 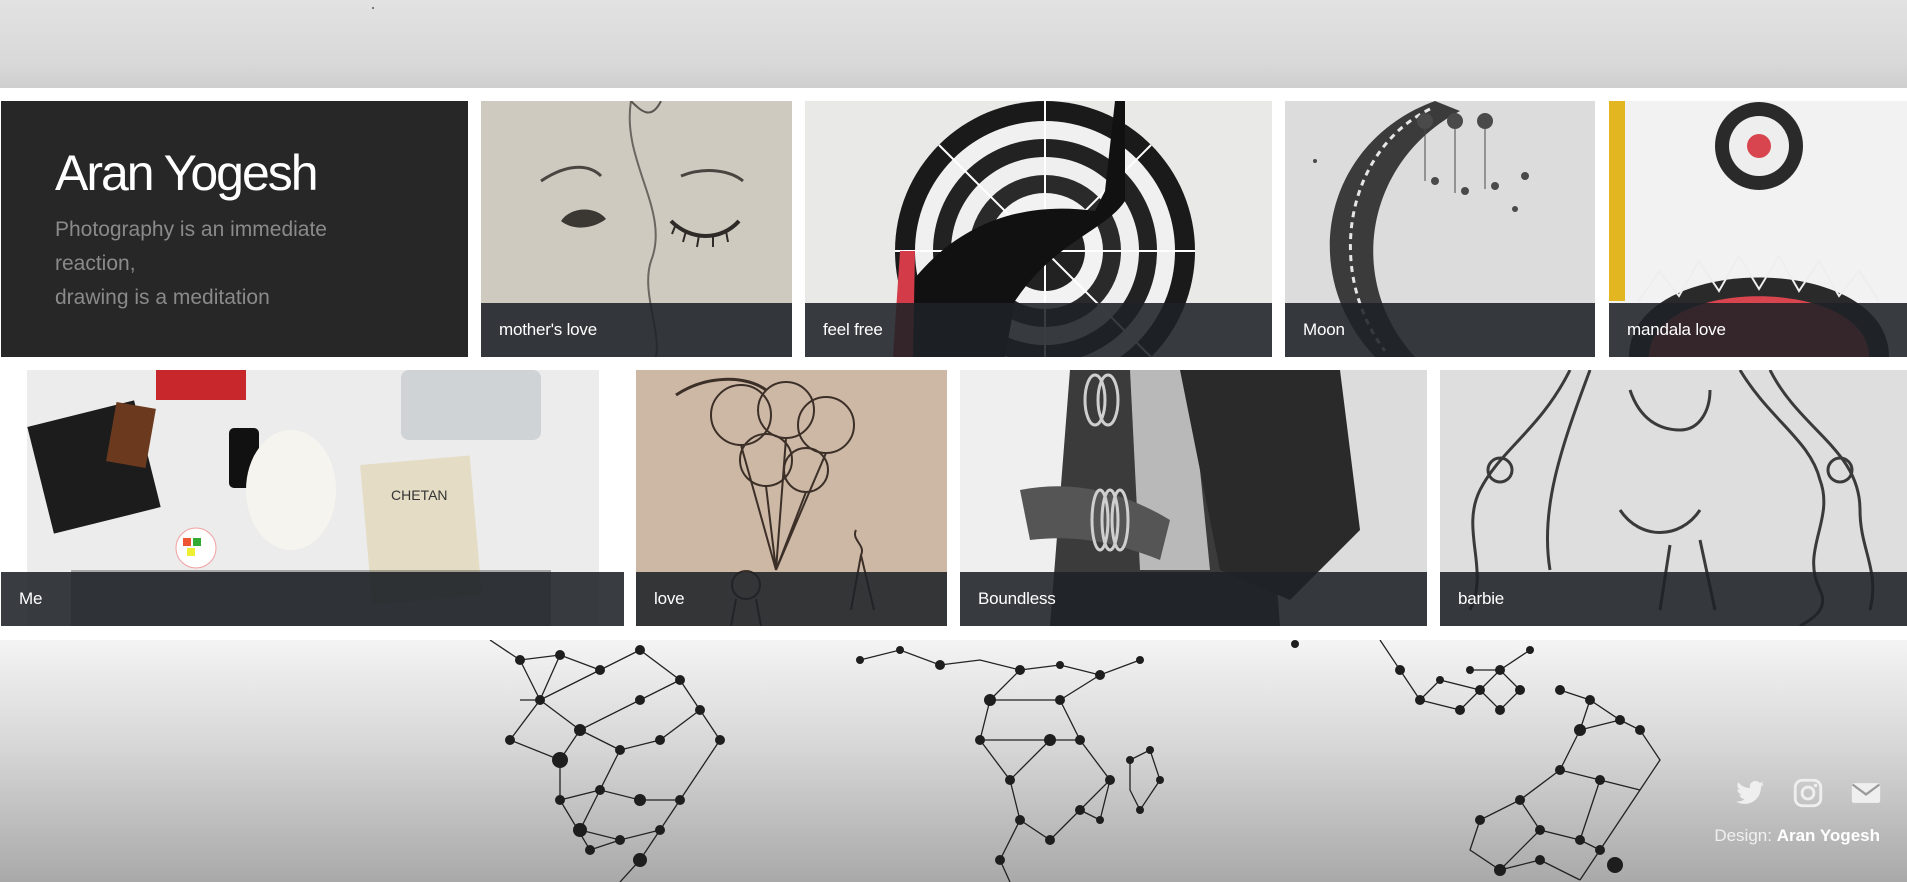 I want to click on gallery-item-love: love, so click(x=791, y=498).